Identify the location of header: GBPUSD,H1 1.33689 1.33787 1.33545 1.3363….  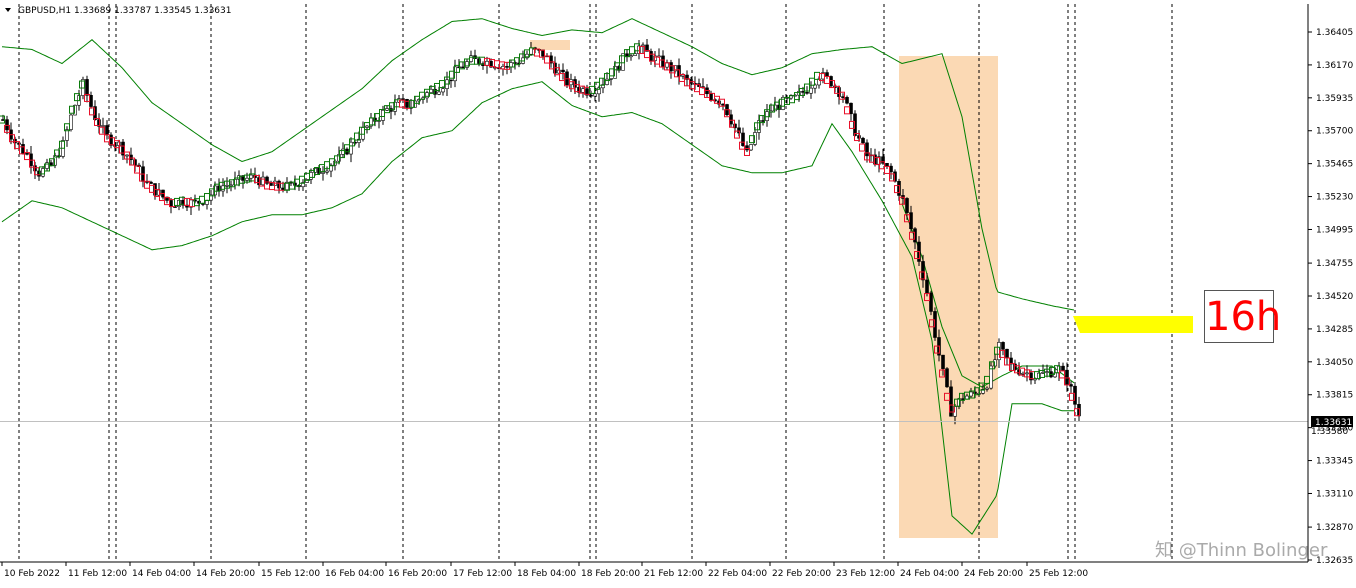
(118, 11).